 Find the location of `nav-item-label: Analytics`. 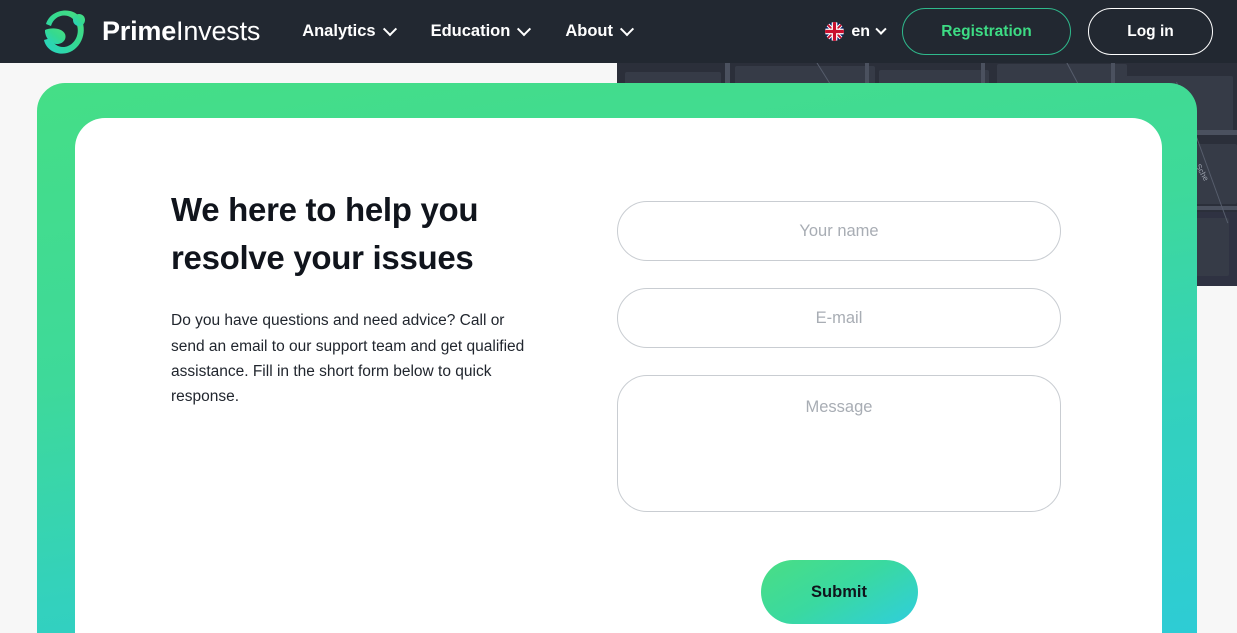

nav-item-label: Analytics is located at coordinates (339, 31).